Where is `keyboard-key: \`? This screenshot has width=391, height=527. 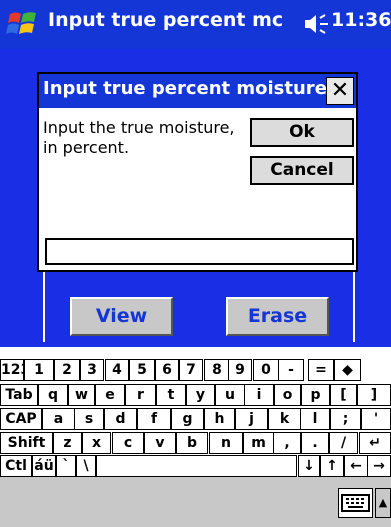 keyboard-key: \ is located at coordinates (86, 466).